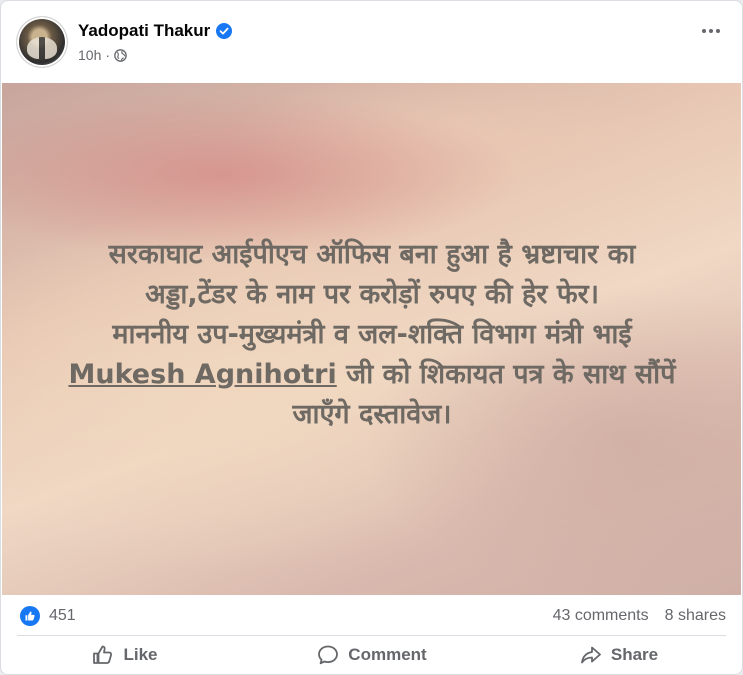  What do you see at coordinates (371, 616) in the screenshot?
I see `engagement-stats: 451 43 comments 8 shares` at bounding box center [371, 616].